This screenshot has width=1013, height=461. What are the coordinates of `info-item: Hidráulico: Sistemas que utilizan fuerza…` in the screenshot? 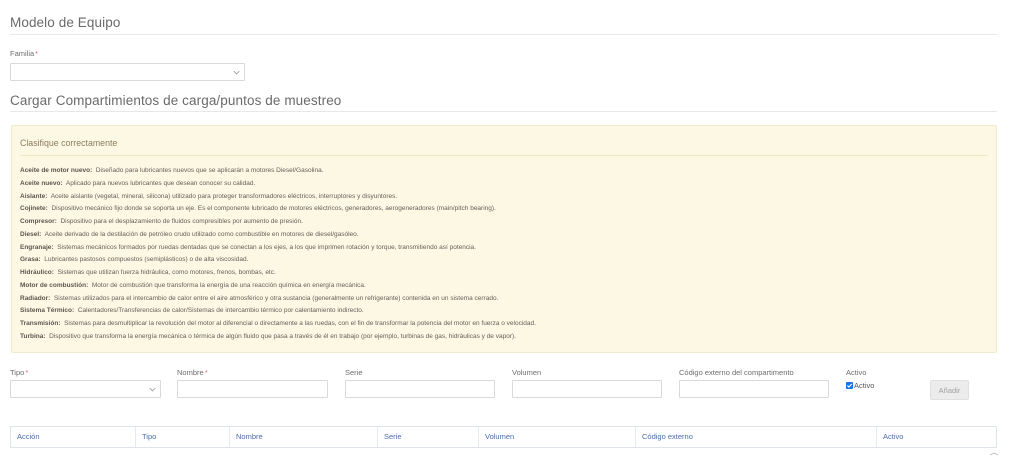 It's located at (148, 272).